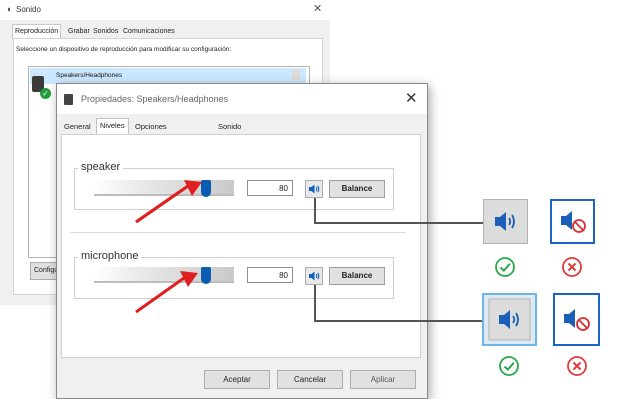 Image resolution: width=625 pixels, height=399 pixels. What do you see at coordinates (238, 232) in the screenshot?
I see `group-separator` at bounding box center [238, 232].